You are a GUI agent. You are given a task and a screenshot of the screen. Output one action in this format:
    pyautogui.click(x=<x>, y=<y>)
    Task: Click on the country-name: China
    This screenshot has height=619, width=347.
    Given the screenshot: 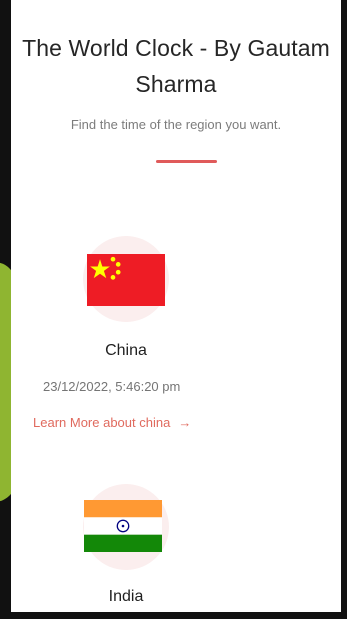 What is the action you would take?
    pyautogui.click(x=126, y=350)
    